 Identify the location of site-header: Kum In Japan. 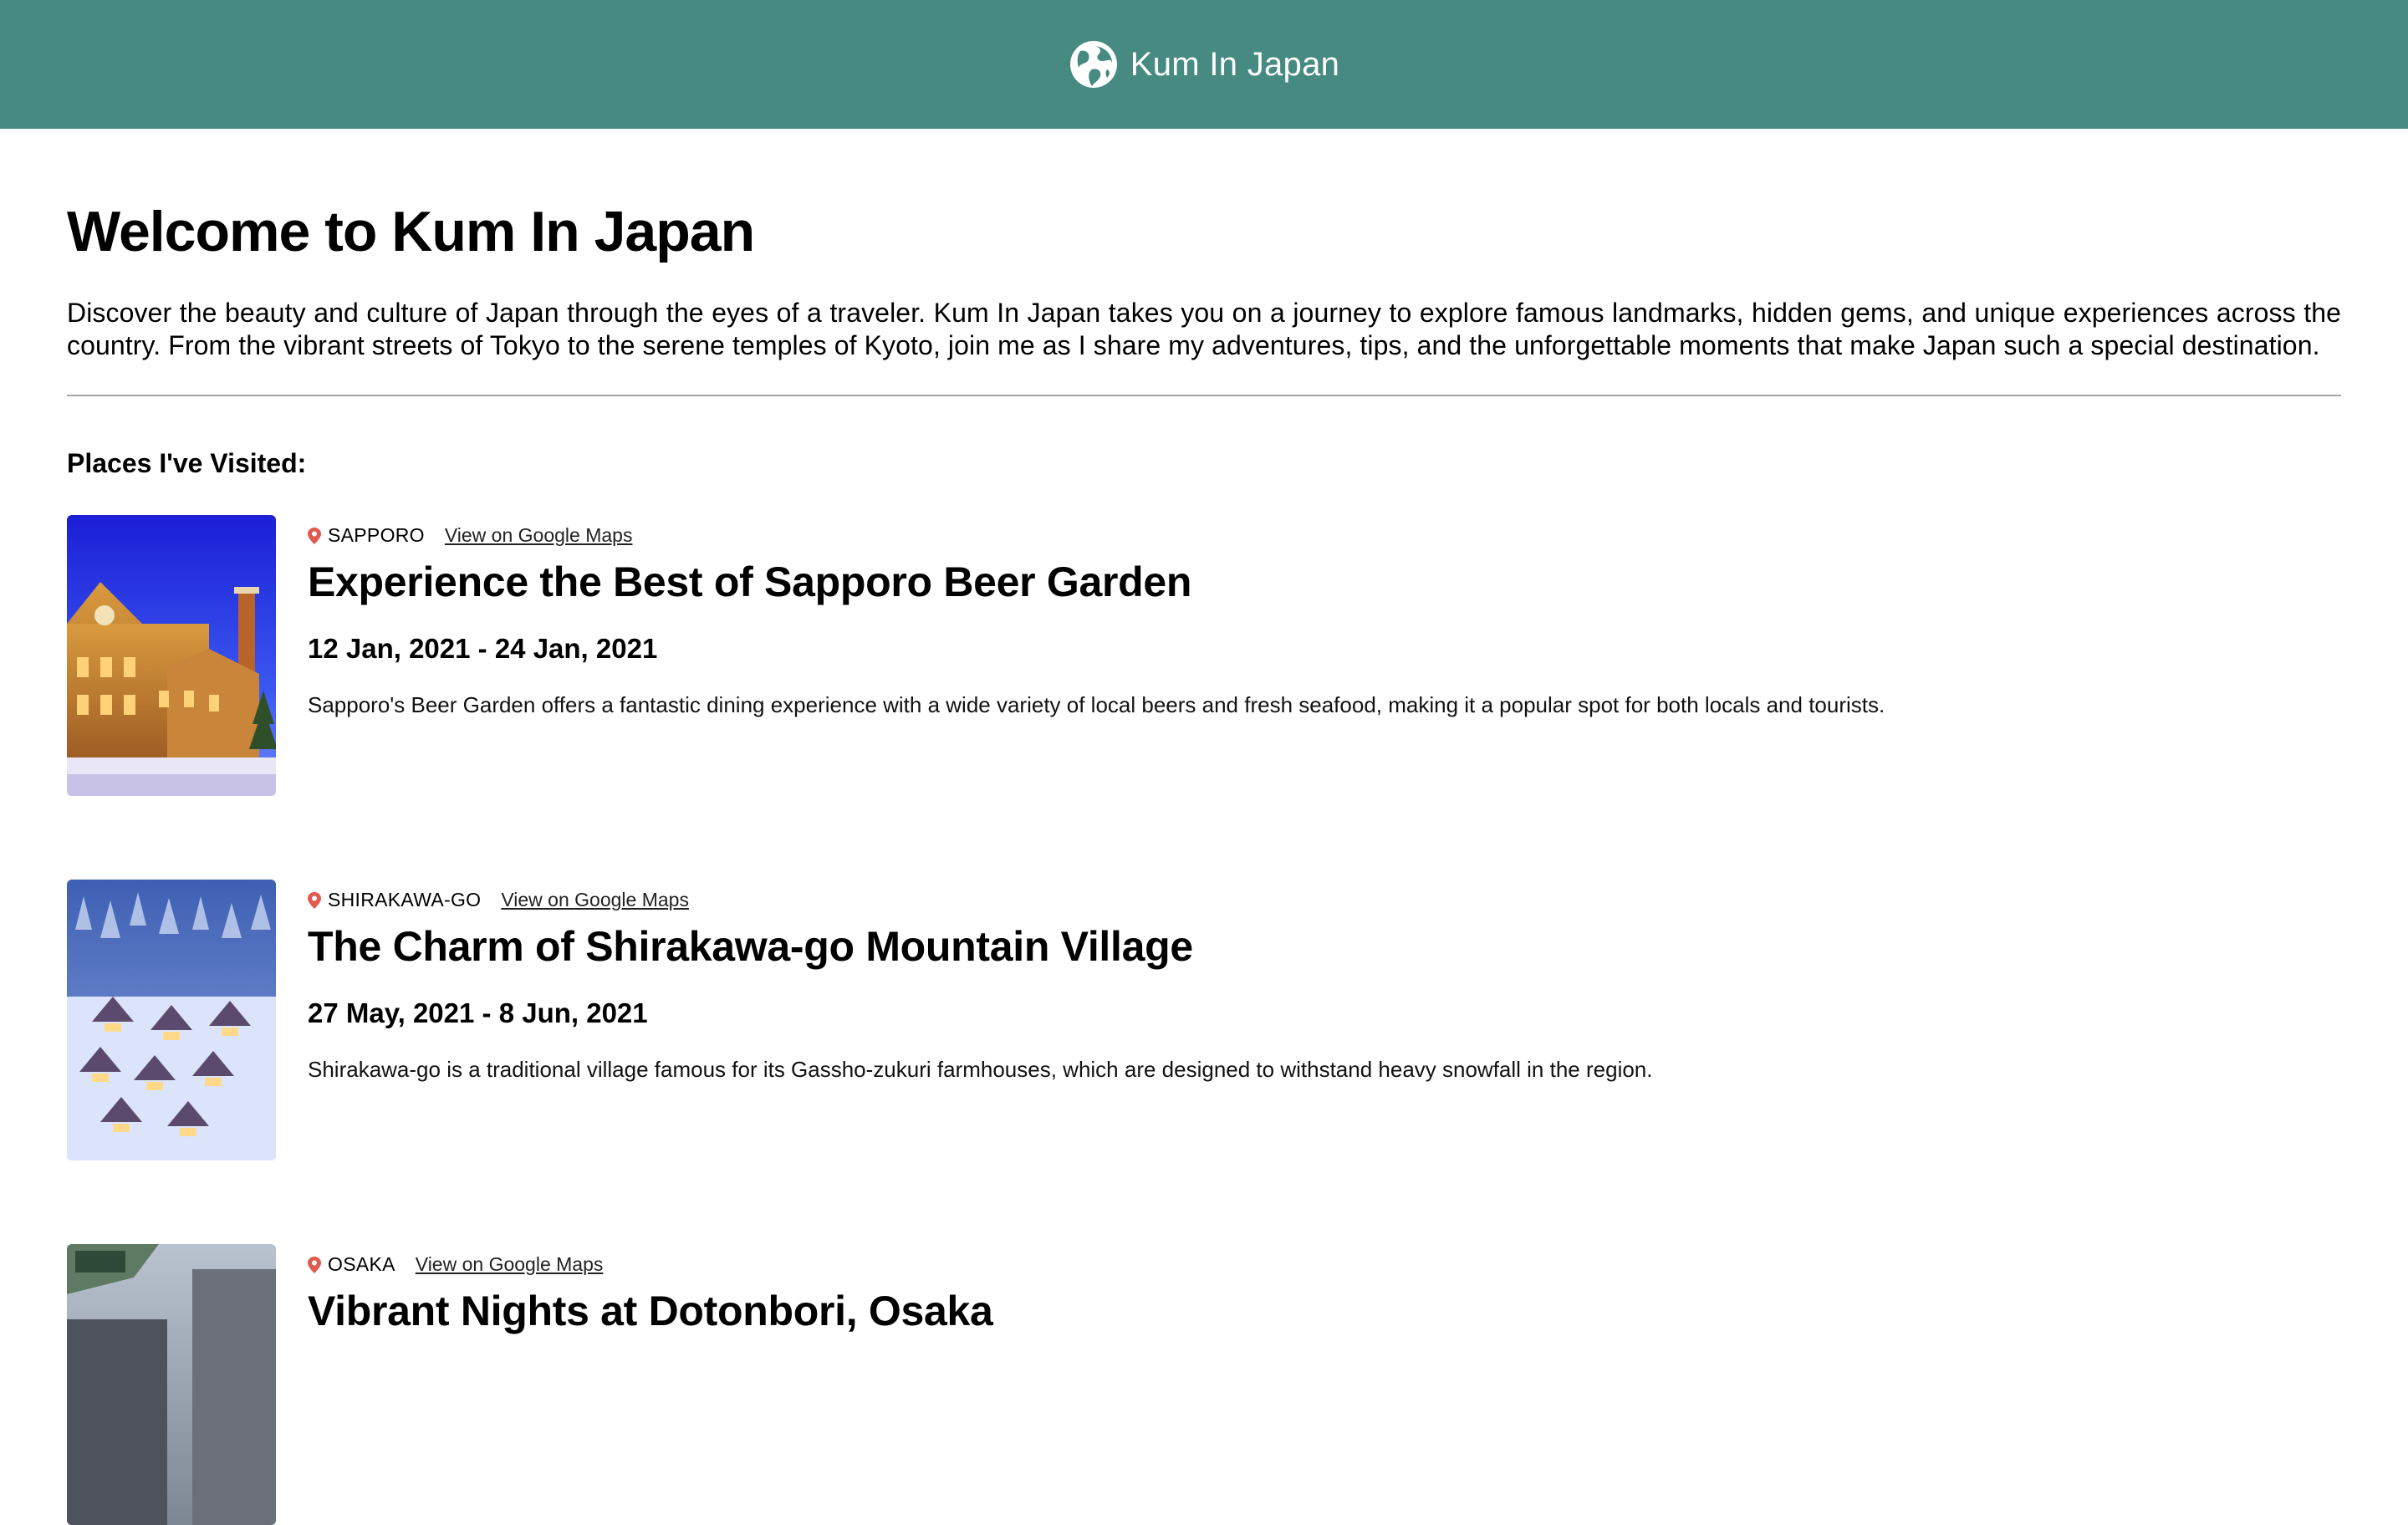
(1204, 64).